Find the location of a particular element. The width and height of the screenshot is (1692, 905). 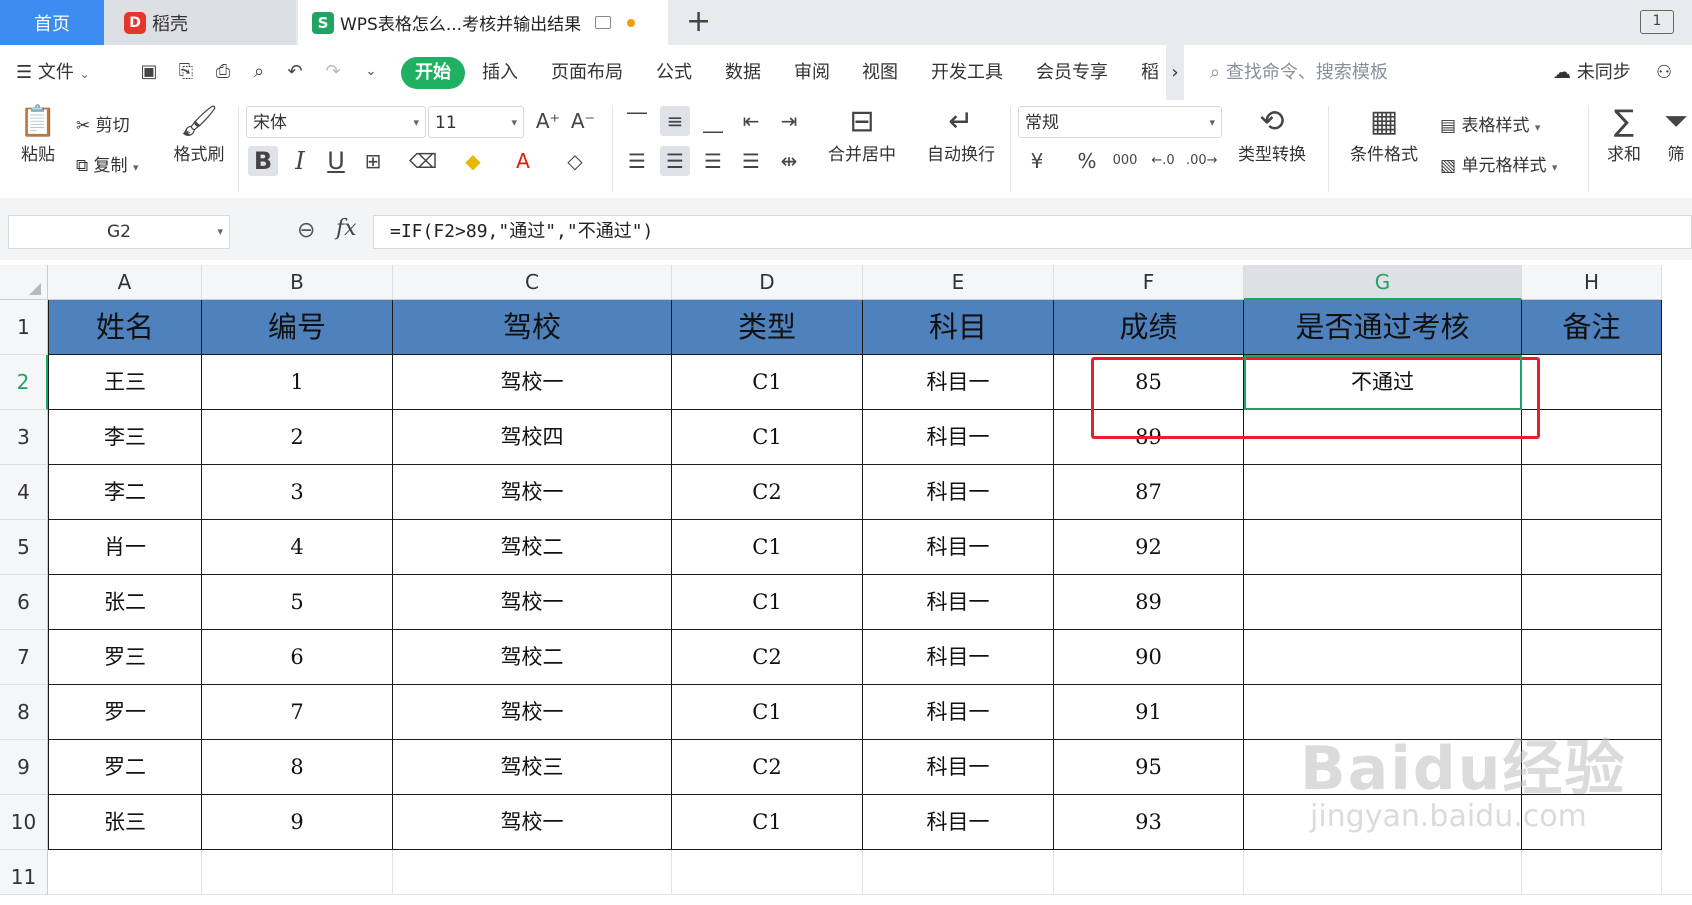

table-cell: 1 is located at coordinates (297, 382).